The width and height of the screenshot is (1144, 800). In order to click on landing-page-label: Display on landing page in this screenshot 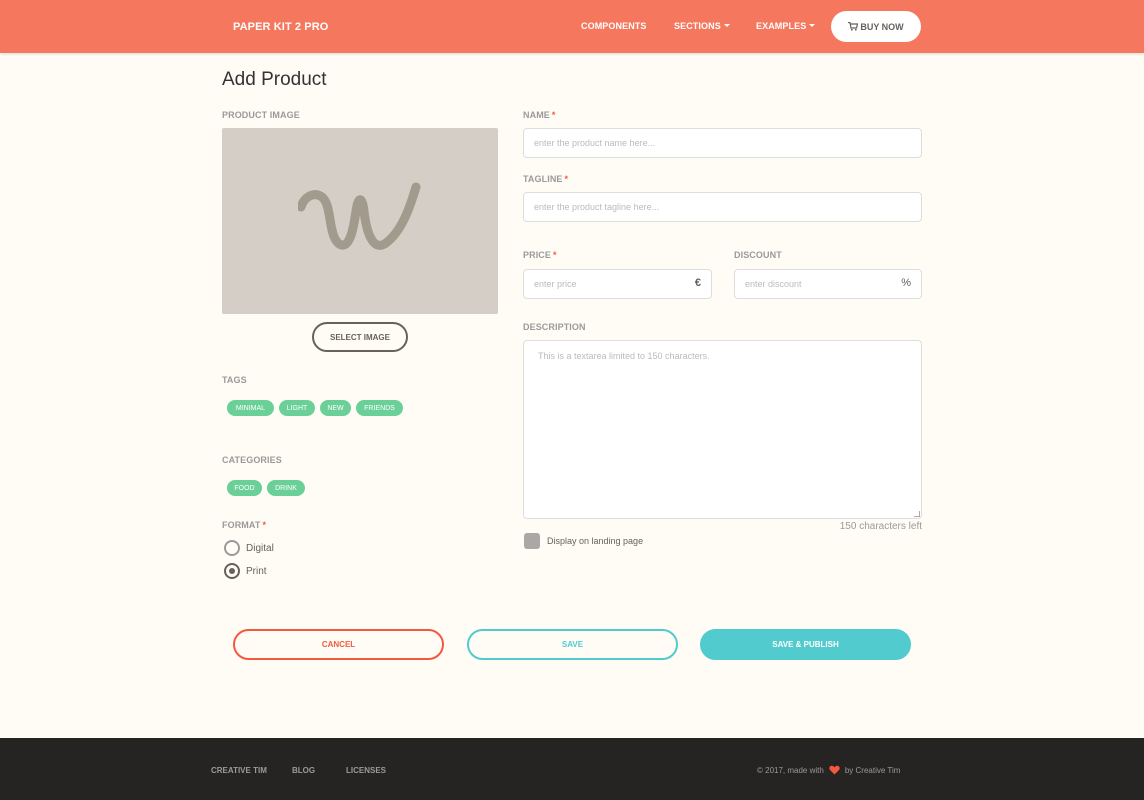, I will do `click(595, 541)`.